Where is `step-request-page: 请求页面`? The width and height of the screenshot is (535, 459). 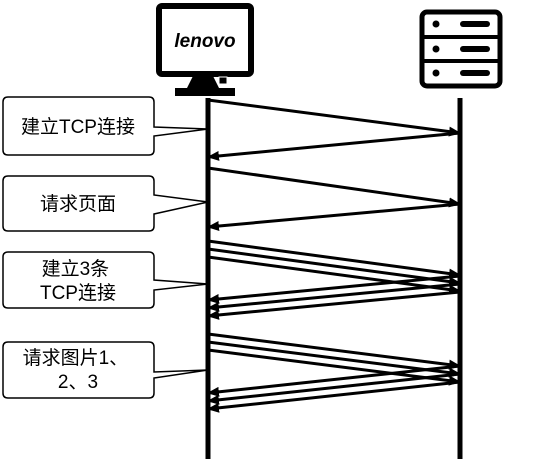
step-request-page: 请求页面 is located at coordinates (231, 199).